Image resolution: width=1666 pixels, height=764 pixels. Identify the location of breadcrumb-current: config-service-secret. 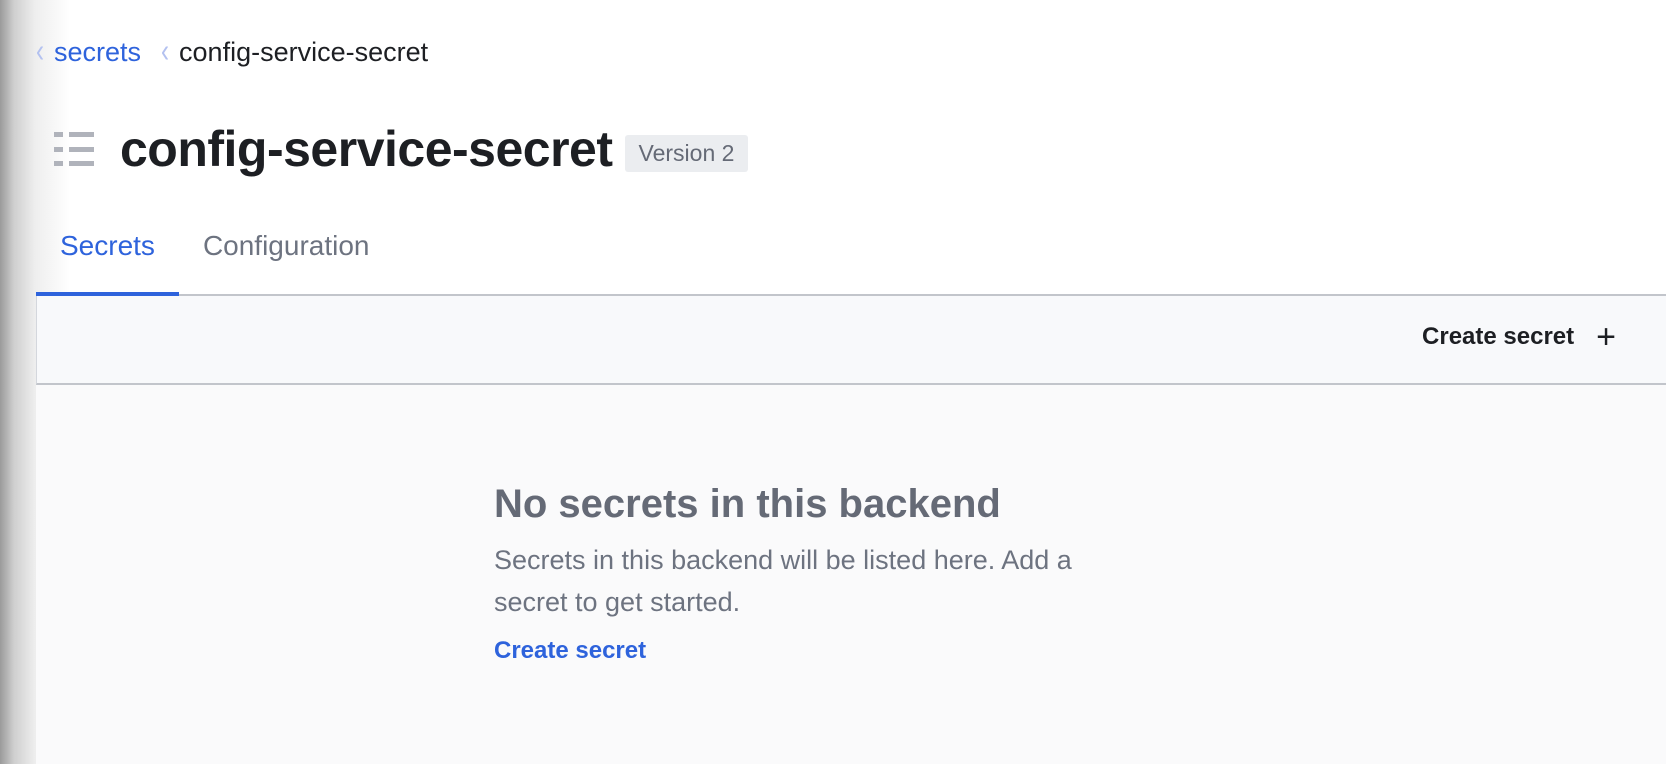
(304, 51).